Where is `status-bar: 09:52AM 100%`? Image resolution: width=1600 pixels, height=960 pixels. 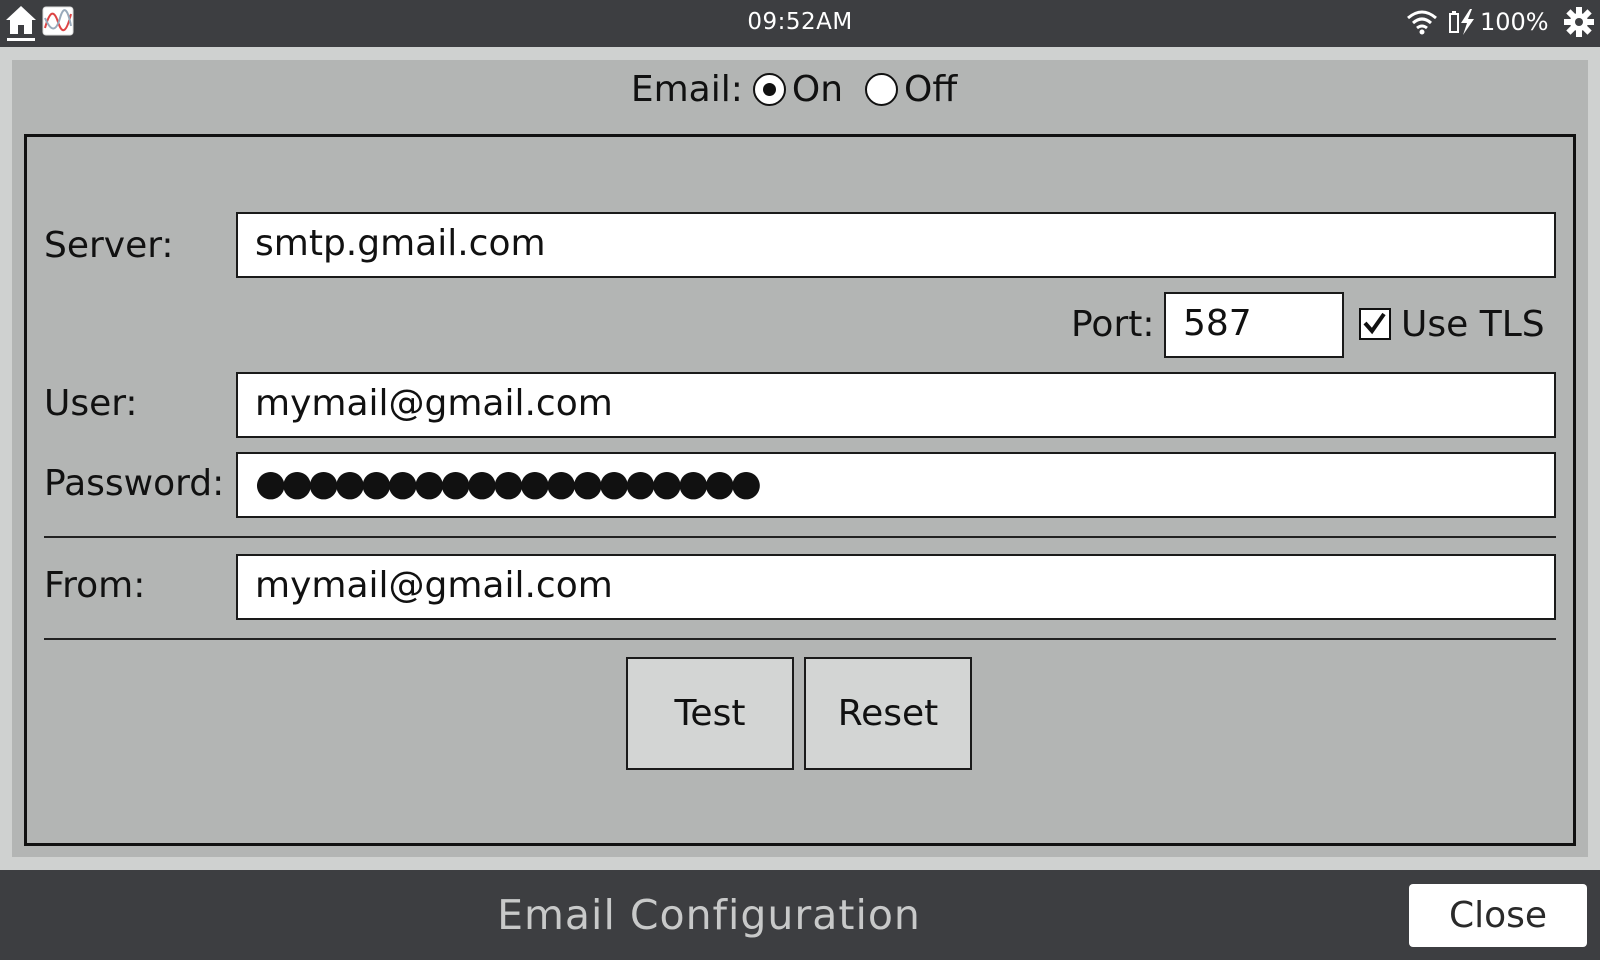 status-bar: 09:52AM 100% is located at coordinates (800, 23).